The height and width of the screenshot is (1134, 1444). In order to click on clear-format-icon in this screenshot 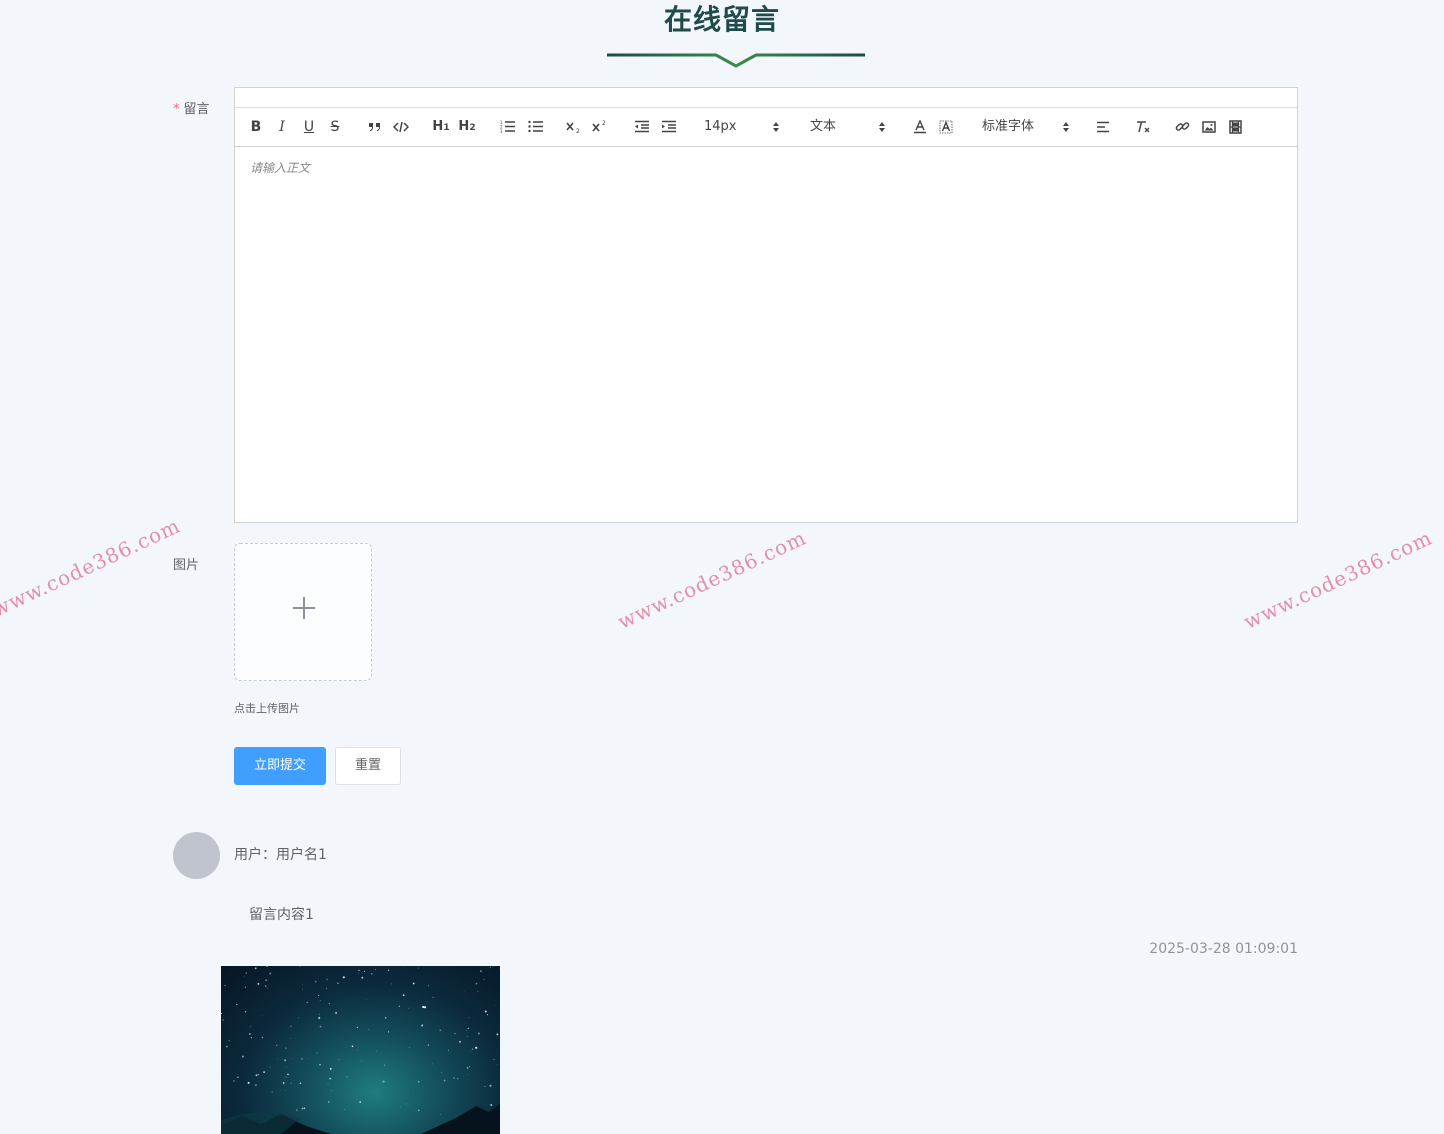, I will do `click(1143, 127)`.